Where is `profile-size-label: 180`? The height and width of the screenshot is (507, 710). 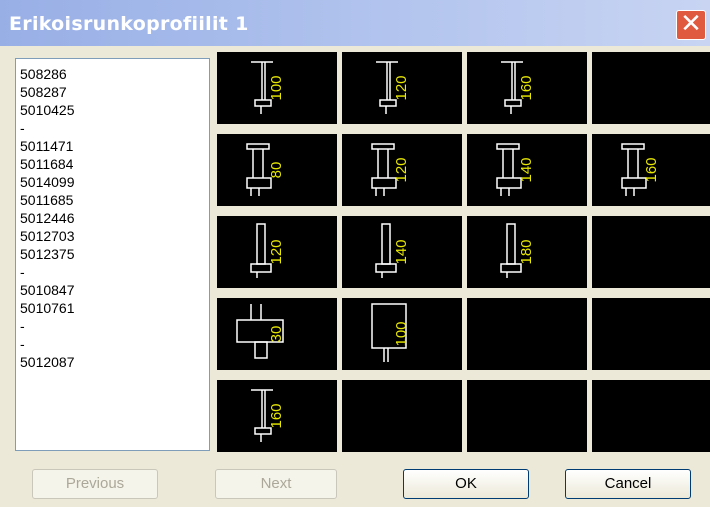 profile-size-label: 180 is located at coordinates (526, 251).